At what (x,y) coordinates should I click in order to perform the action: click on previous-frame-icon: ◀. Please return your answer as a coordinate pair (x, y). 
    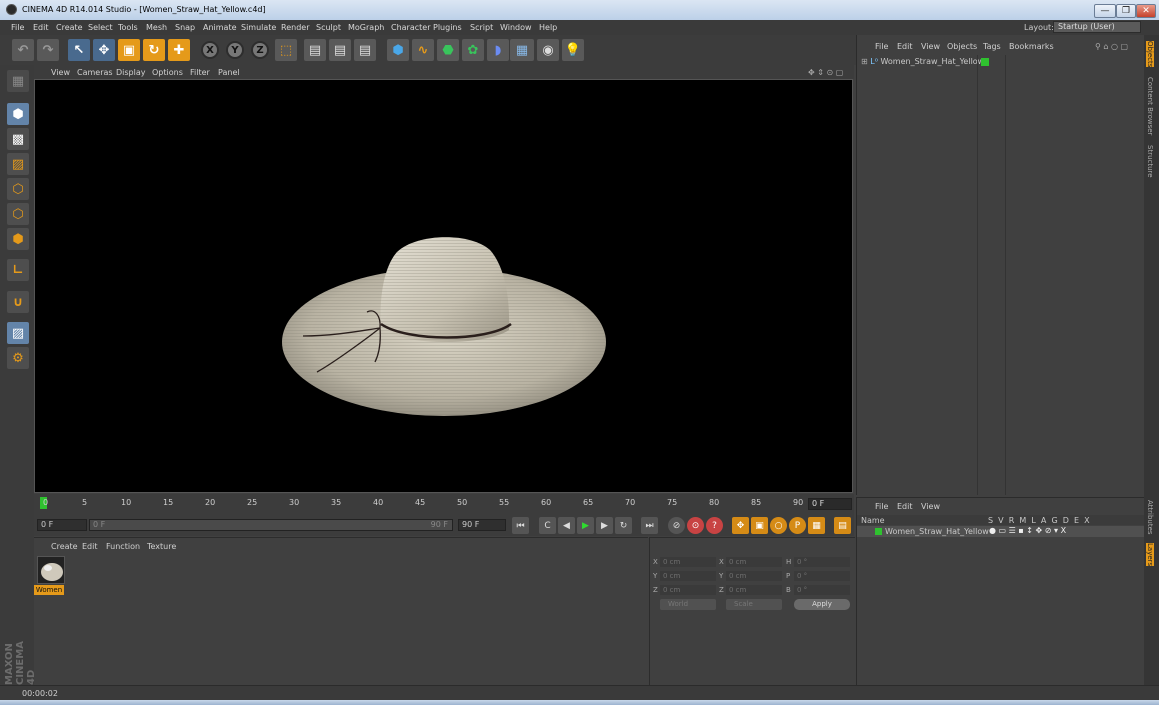
    Looking at the image, I should click on (566, 525).